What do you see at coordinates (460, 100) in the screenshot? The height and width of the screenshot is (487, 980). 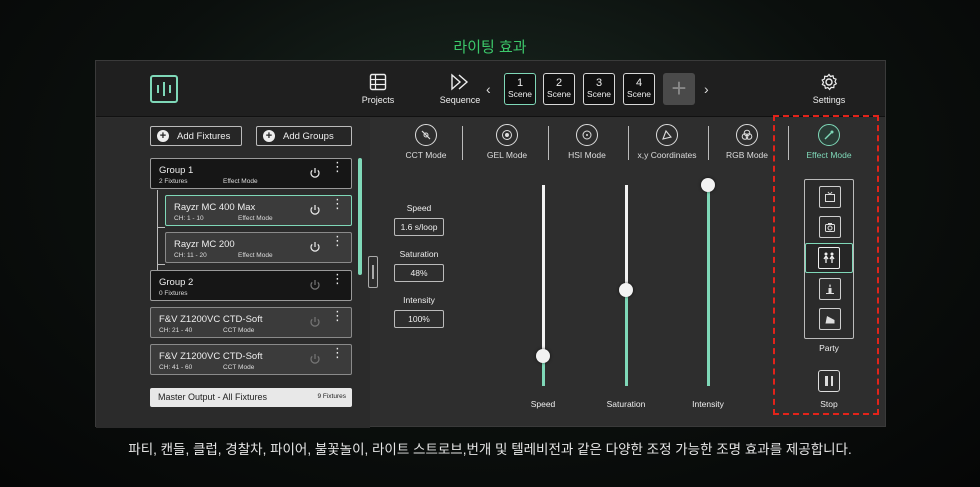 I see `sequence-label: Sequence` at bounding box center [460, 100].